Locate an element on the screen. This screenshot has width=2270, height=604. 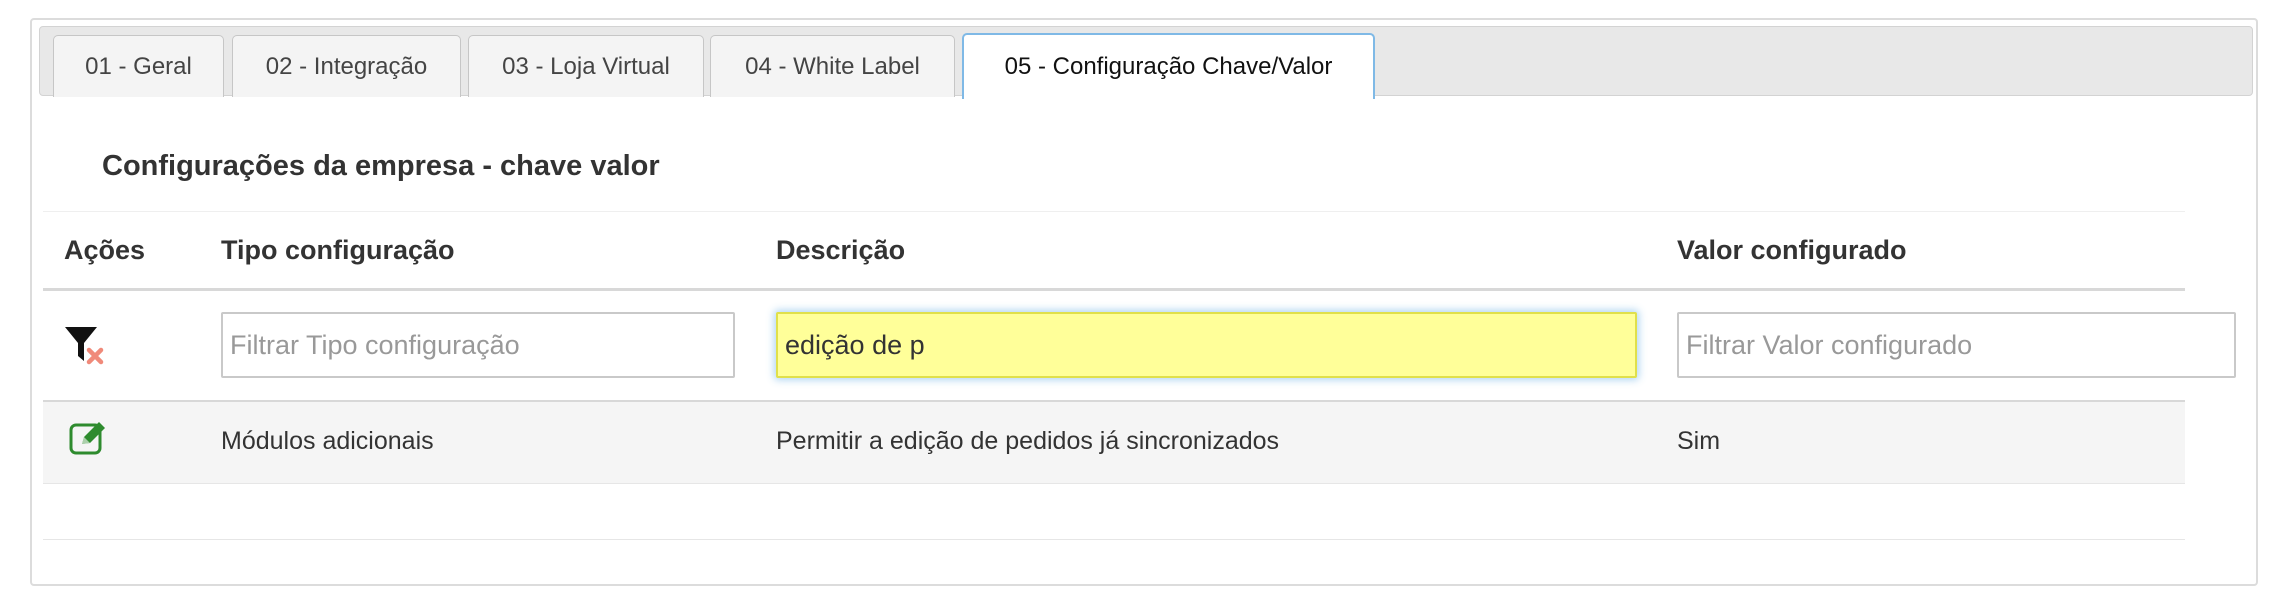
section-title: Configurações da empresa - chave valor is located at coordinates (381, 166).